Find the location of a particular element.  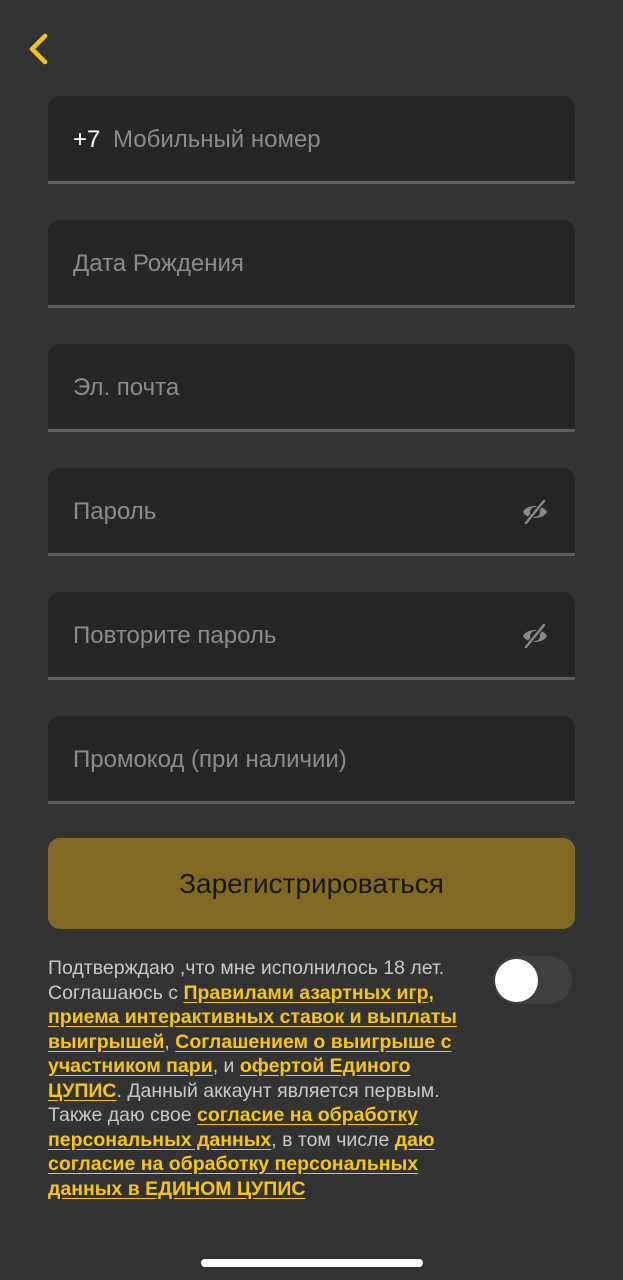

consent-toggle is located at coordinates (532, 980).